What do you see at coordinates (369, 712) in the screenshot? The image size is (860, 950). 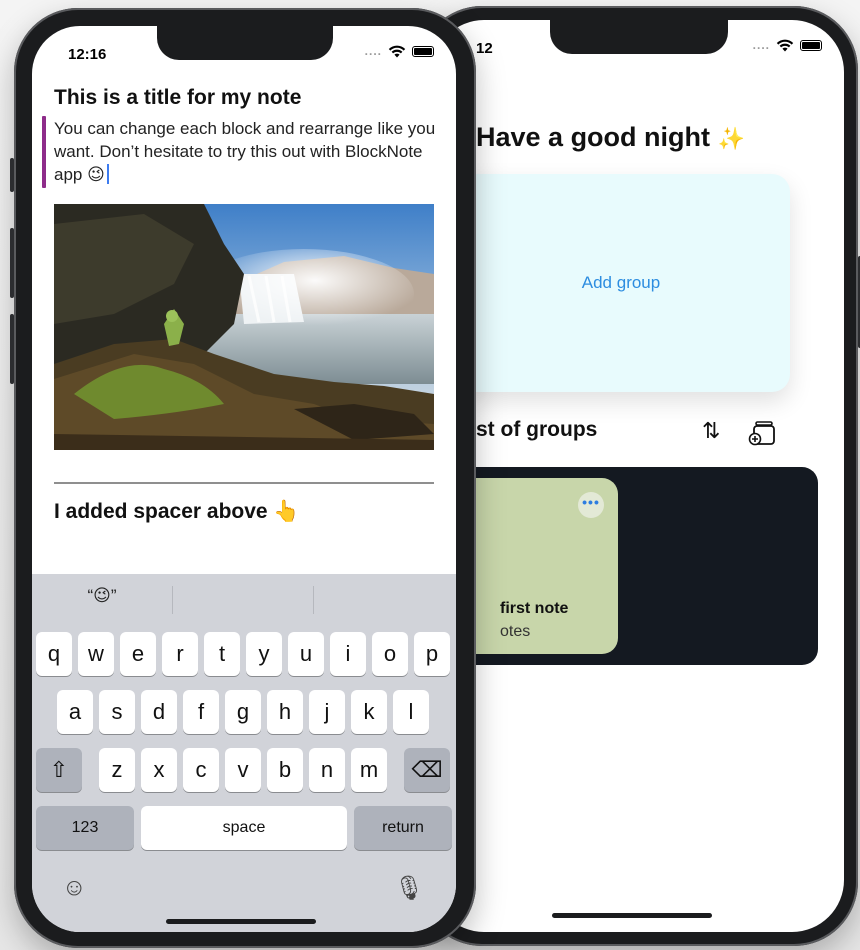 I see `key-k: k` at bounding box center [369, 712].